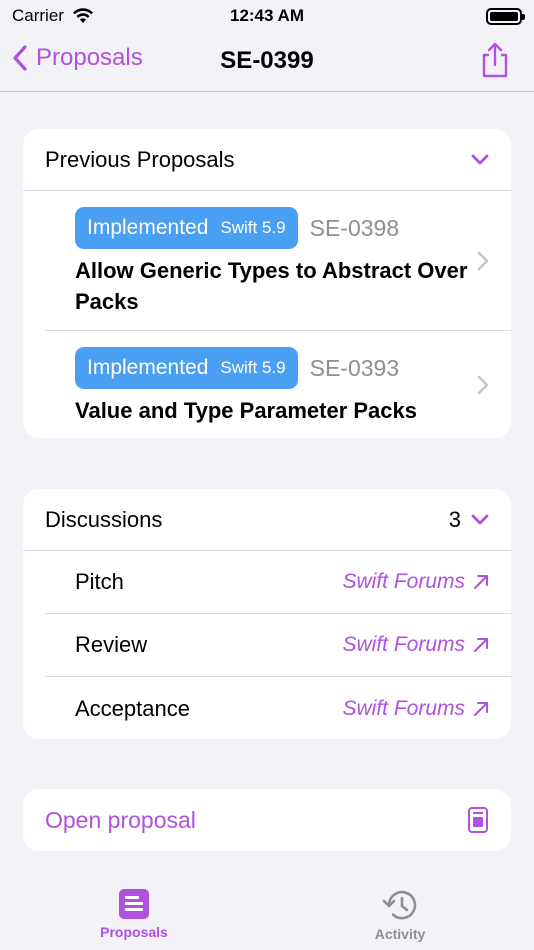 The image size is (534, 950). I want to click on proposals-icon, so click(134, 904).